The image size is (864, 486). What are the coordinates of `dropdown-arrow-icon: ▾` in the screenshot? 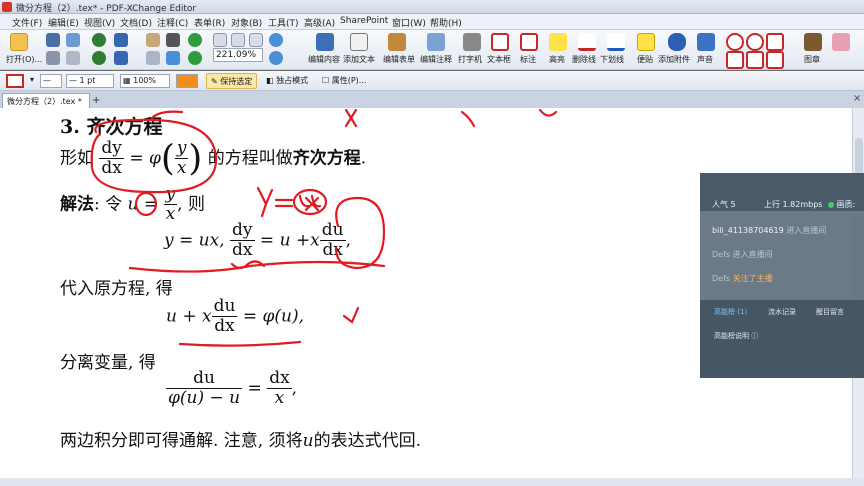 It's located at (32, 81).